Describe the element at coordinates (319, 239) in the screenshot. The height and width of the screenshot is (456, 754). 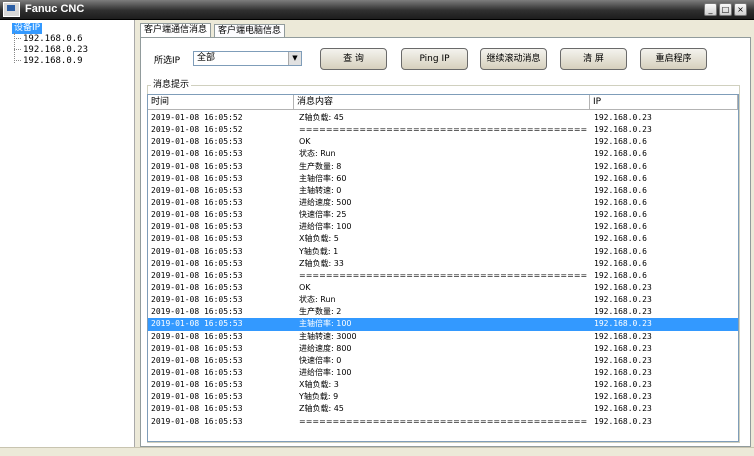
I see `cell-content: X轴负载: 5` at that location.